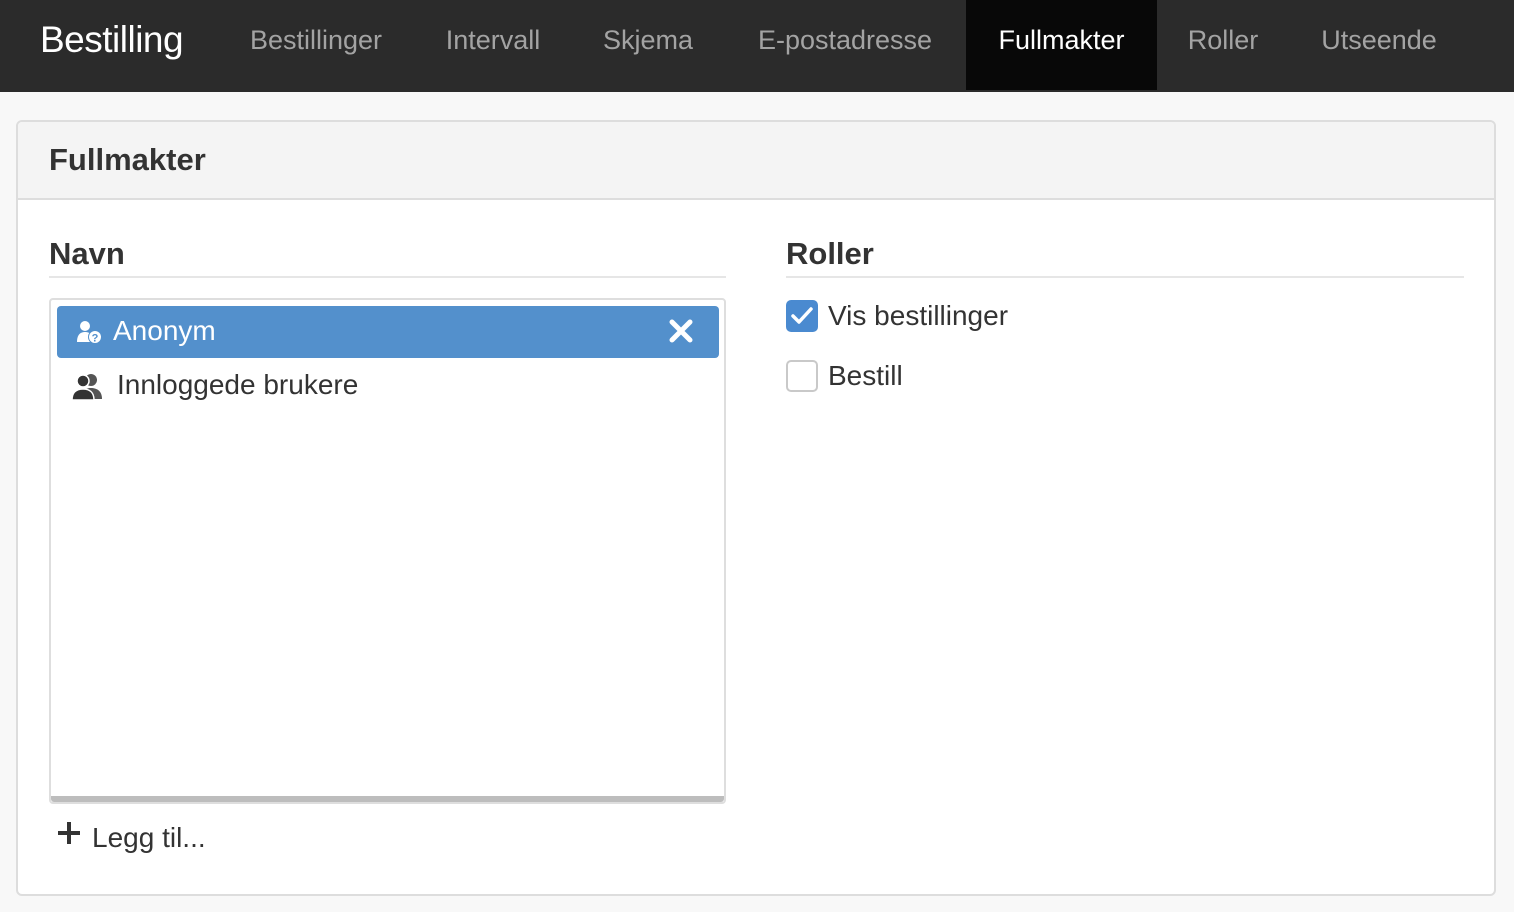  What do you see at coordinates (1125, 277) in the screenshot?
I see `roles-divider` at bounding box center [1125, 277].